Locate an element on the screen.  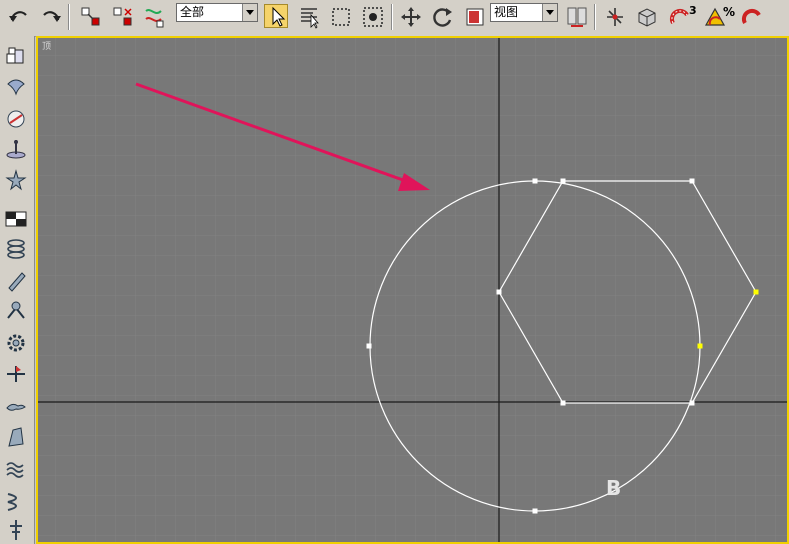
lights-icon is located at coordinates (16, 119).